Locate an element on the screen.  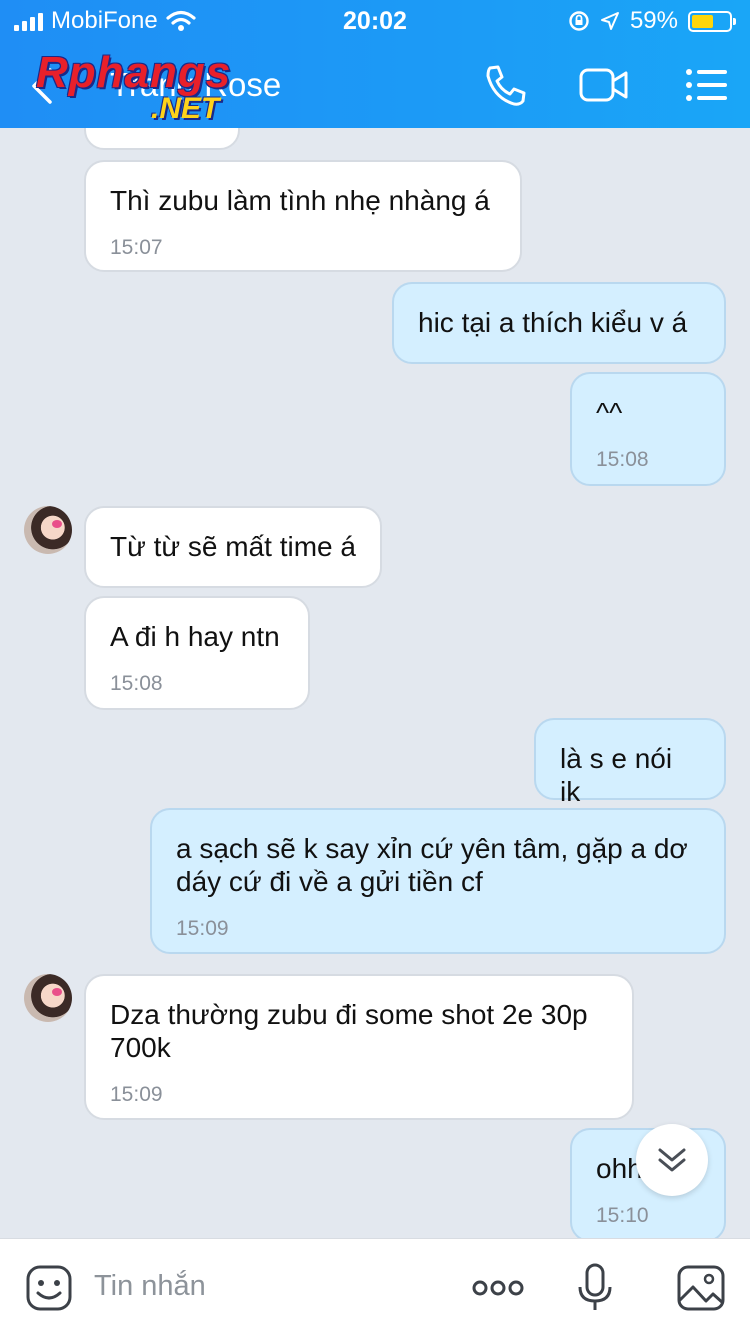
location-icon is located at coordinates (609, 21).